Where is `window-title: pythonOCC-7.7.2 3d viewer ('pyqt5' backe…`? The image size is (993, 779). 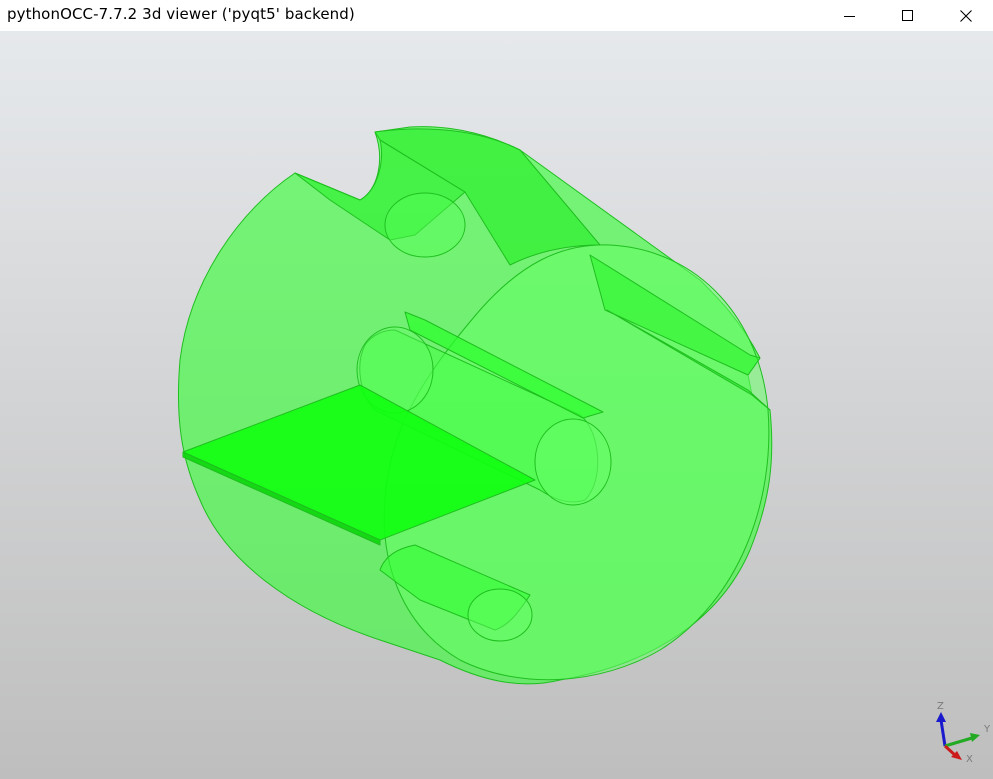
window-title: pythonOCC-7.7.2 3d viewer ('pyqt5' backe… is located at coordinates (181, 14).